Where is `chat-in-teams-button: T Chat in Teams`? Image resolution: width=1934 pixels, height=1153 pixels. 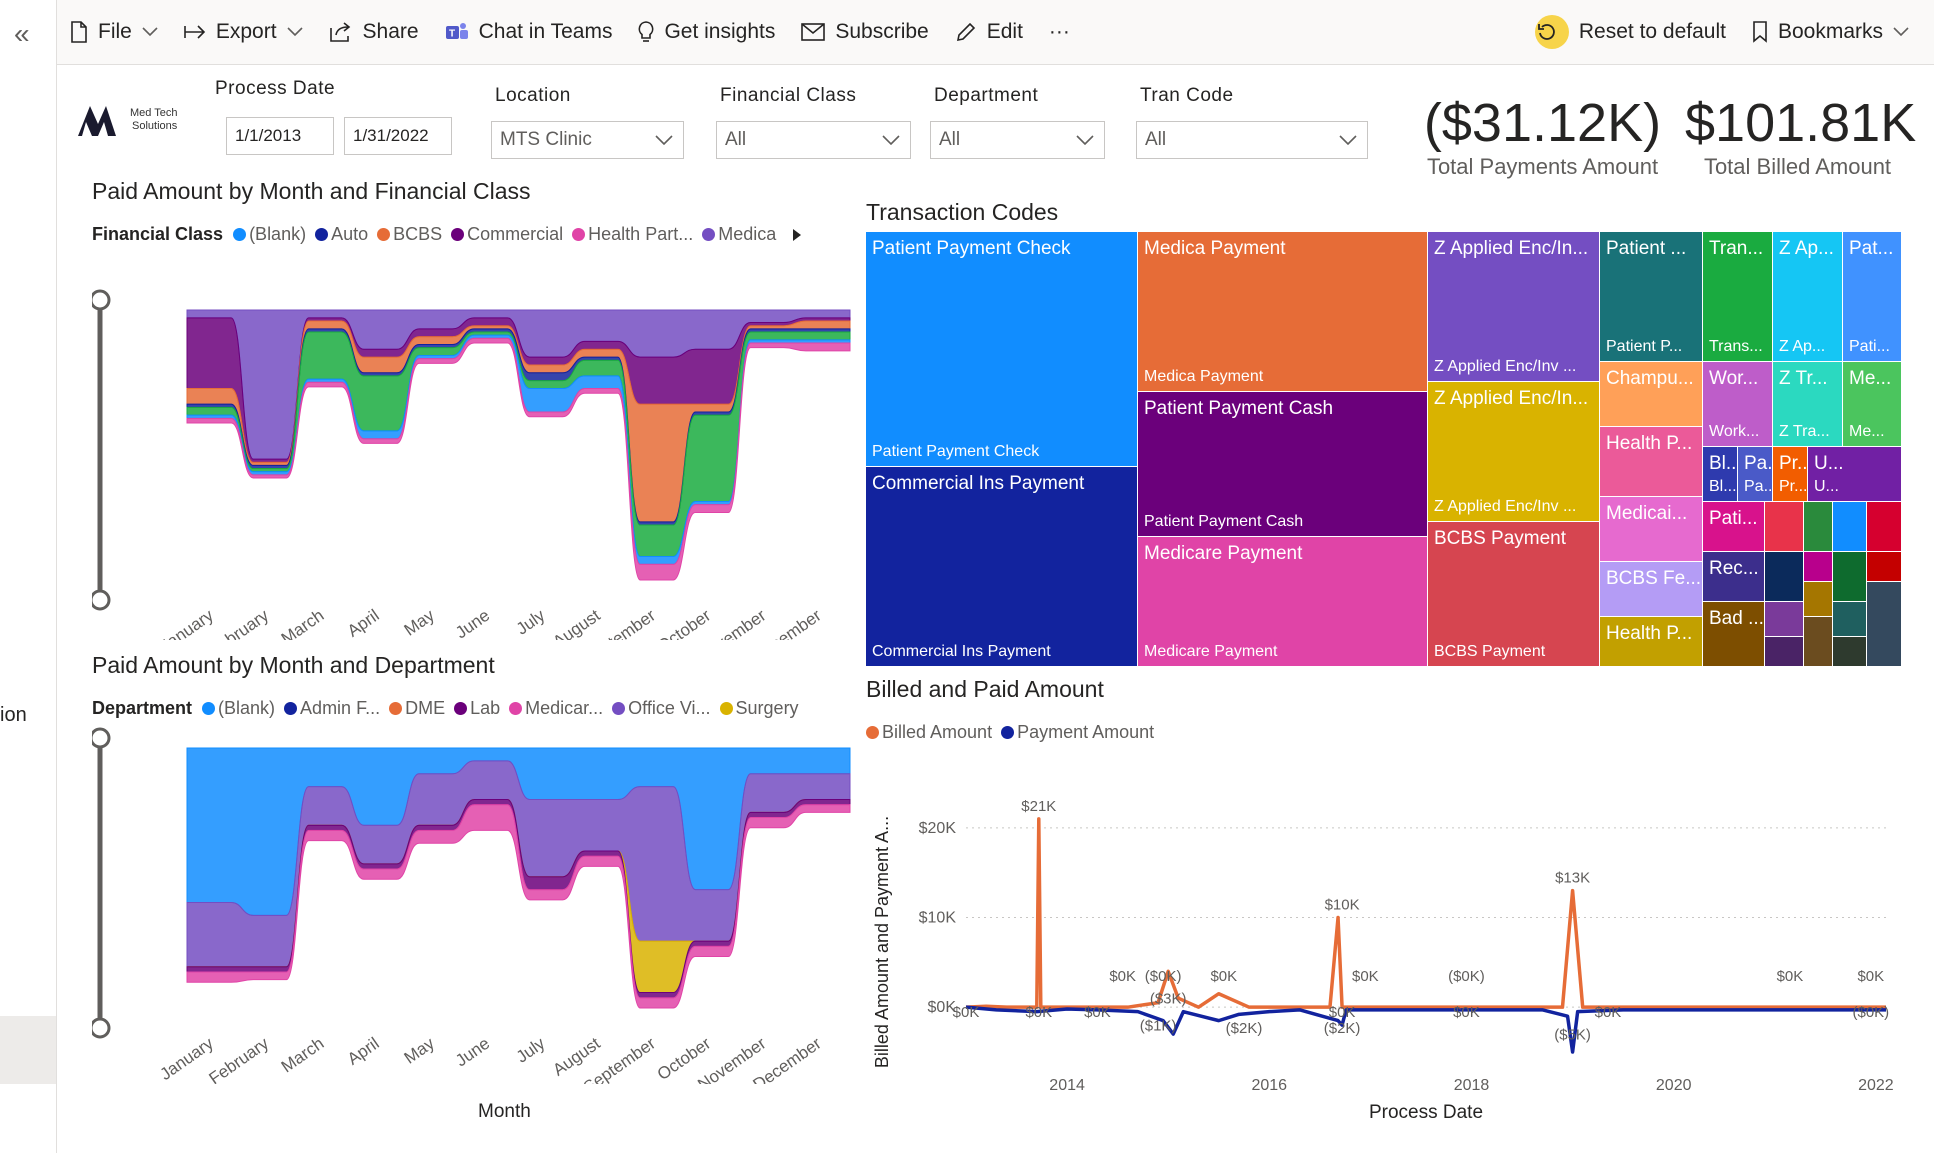 chat-in-teams-button: T Chat in Teams is located at coordinates (529, 32).